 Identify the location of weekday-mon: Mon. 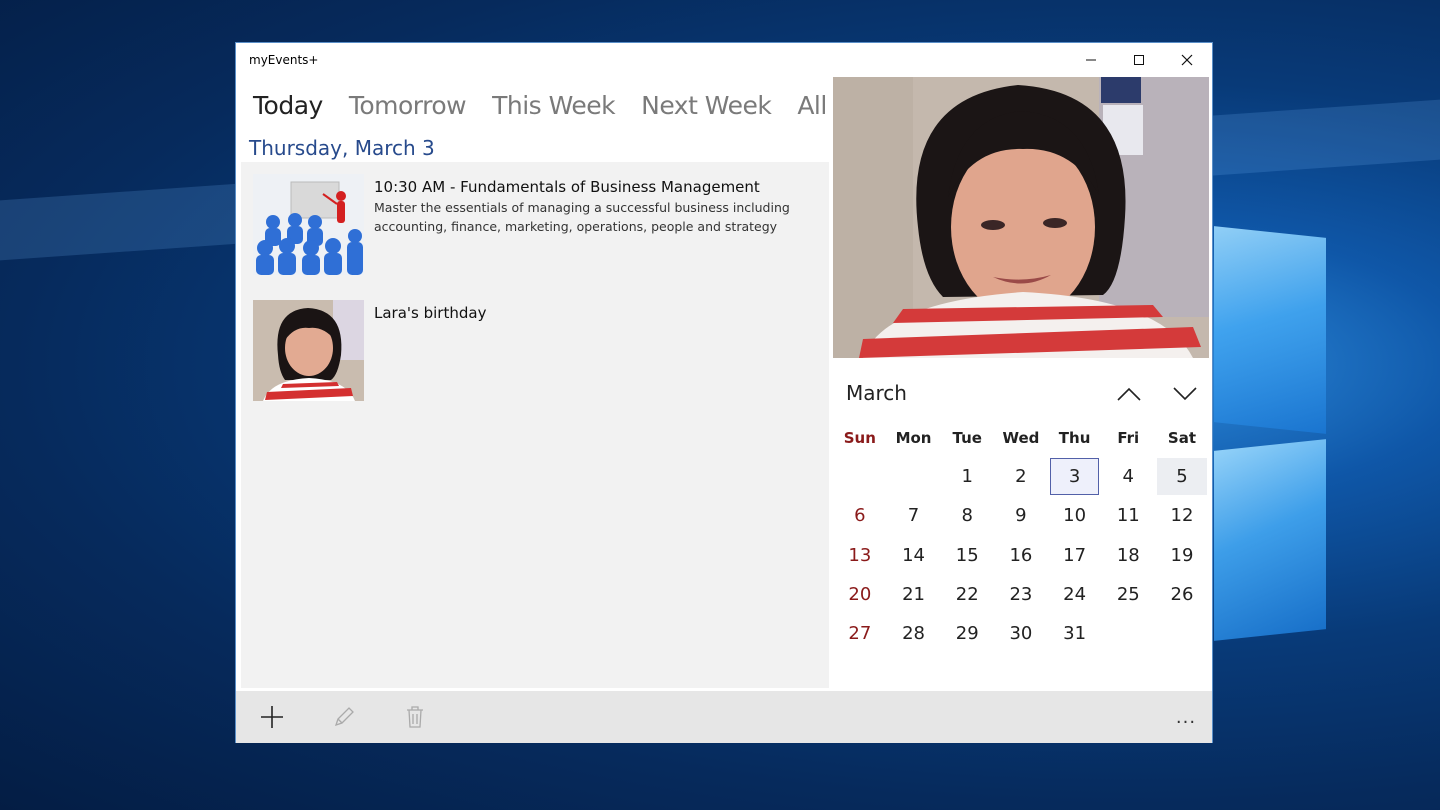
(913, 438).